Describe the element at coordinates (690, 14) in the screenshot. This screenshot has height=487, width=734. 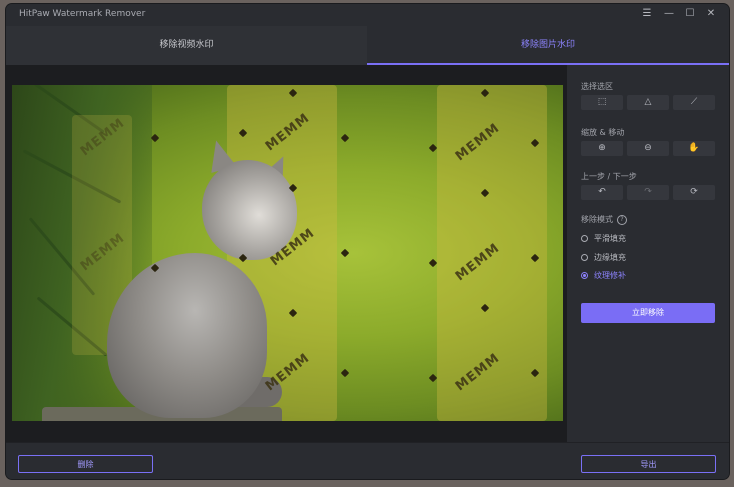
I see `maximize-icon: ☐` at that location.